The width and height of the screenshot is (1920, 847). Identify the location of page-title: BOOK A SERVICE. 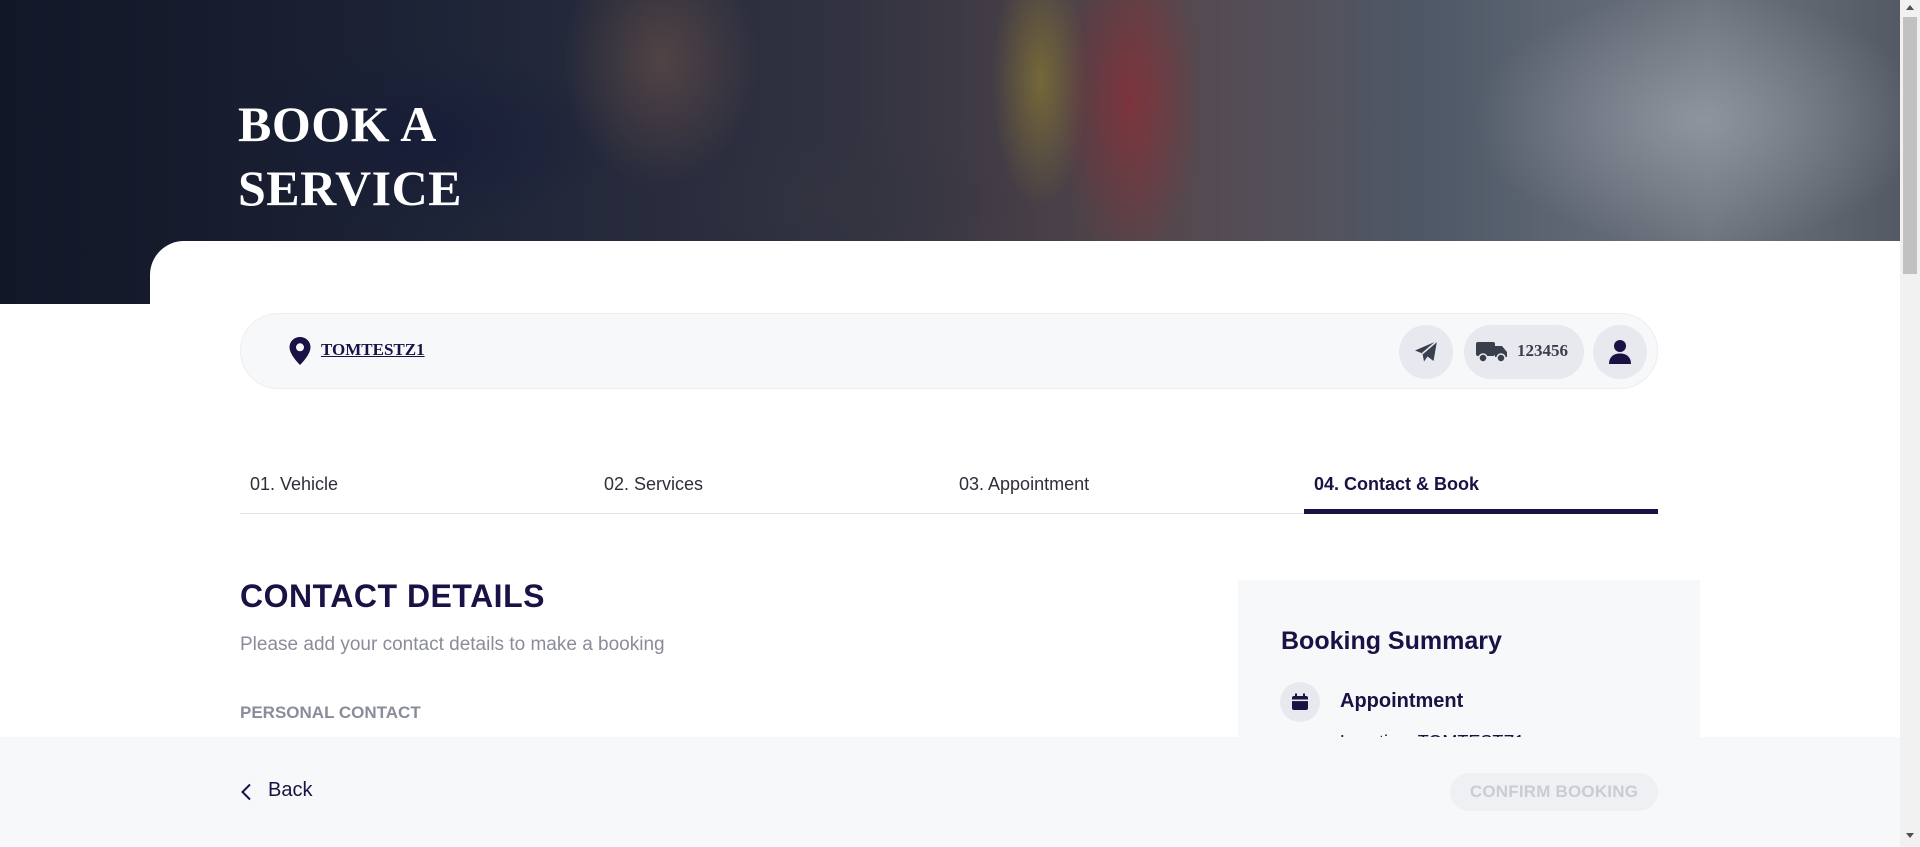
(350, 156).